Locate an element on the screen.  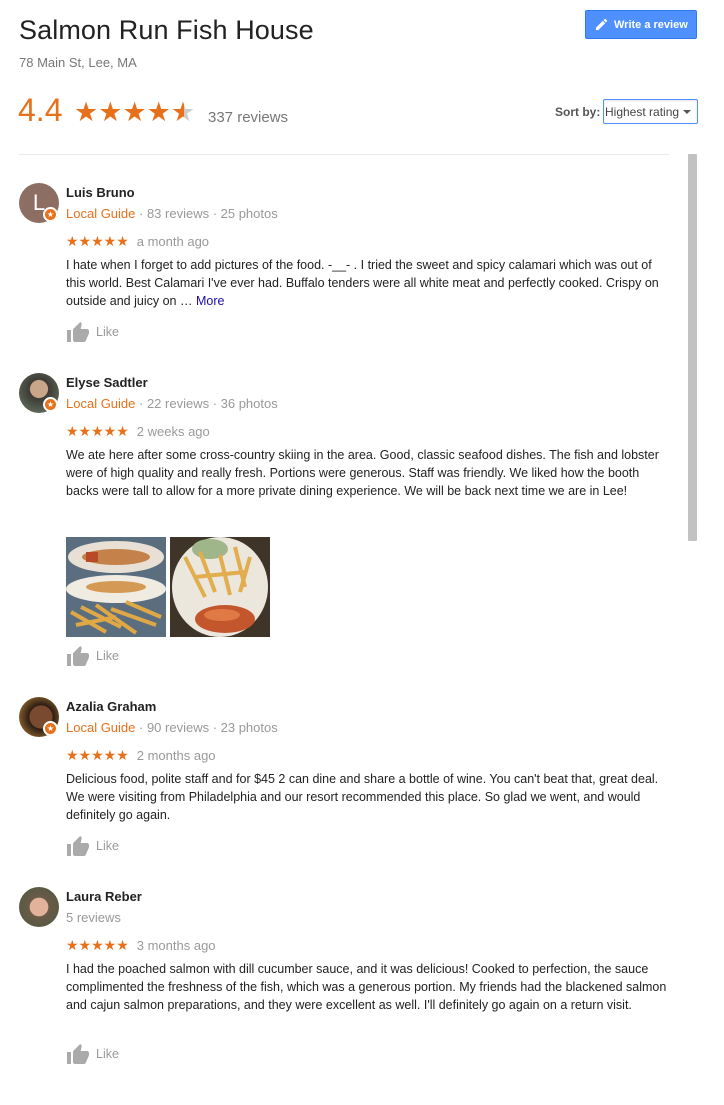
average-rating: 4.4 is located at coordinates (40, 110).